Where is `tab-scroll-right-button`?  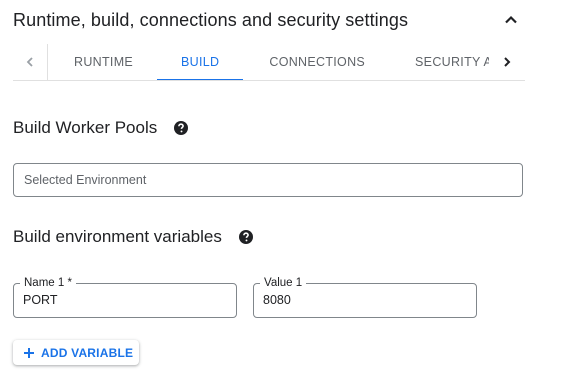
tab-scroll-right-button is located at coordinates (507, 62).